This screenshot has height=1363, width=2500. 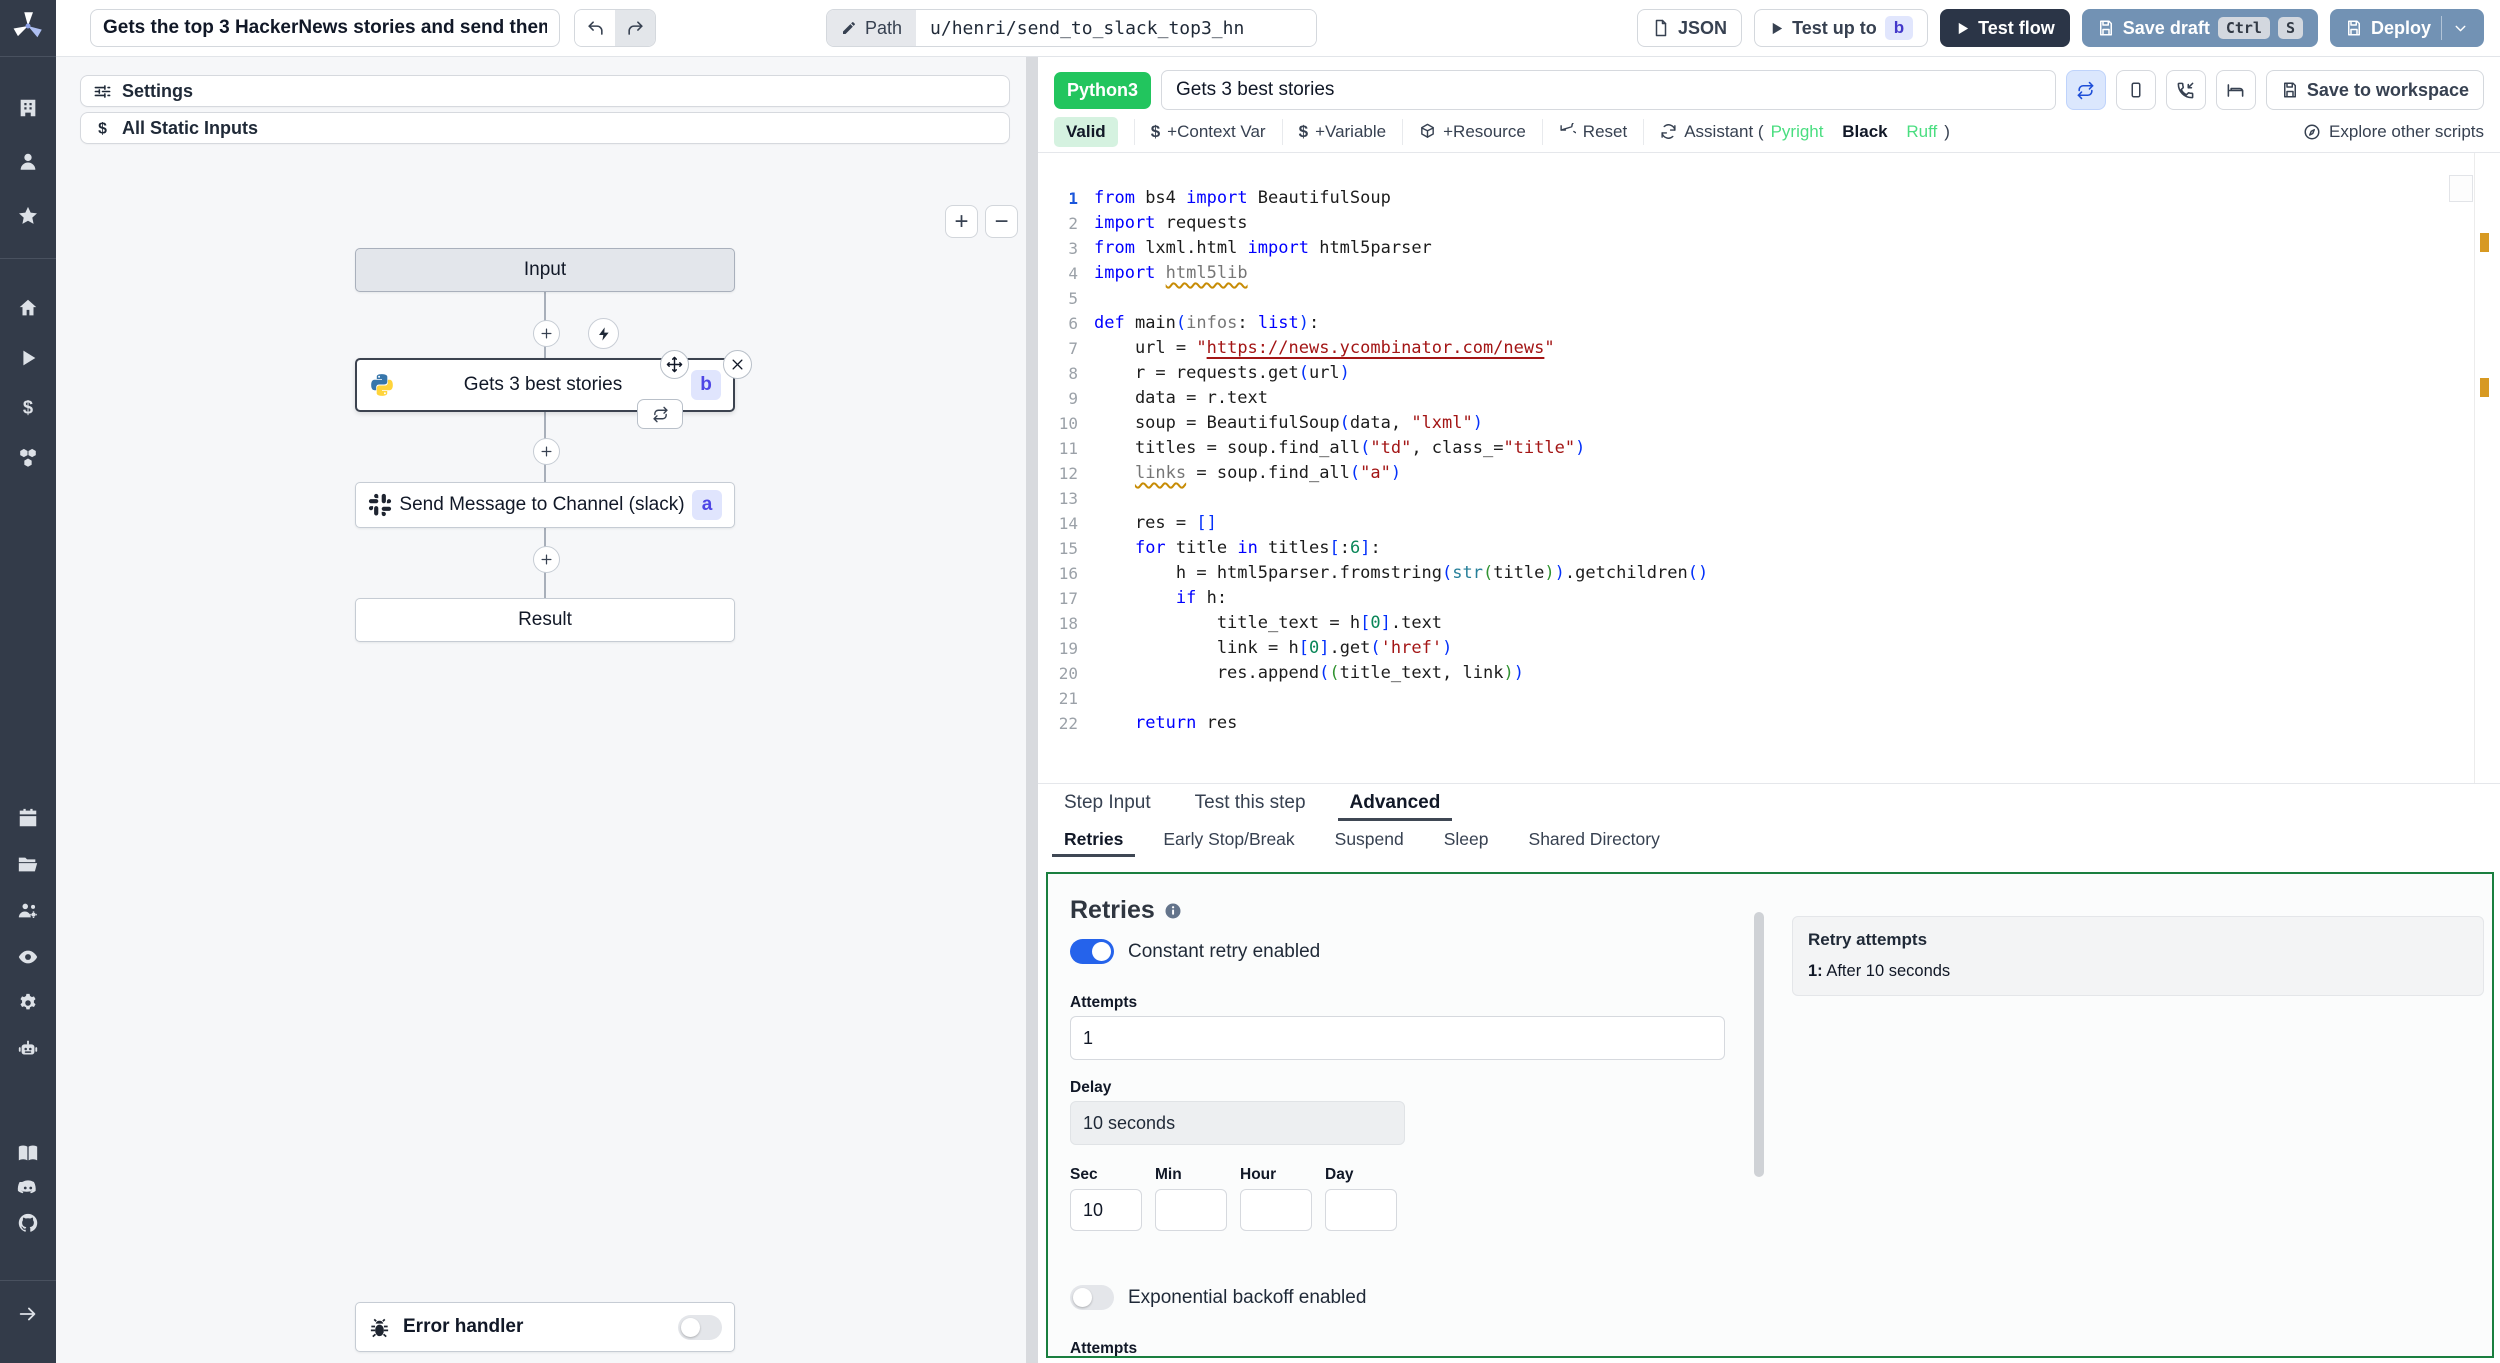 What do you see at coordinates (603, 333) in the screenshot?
I see `trigger-button` at bounding box center [603, 333].